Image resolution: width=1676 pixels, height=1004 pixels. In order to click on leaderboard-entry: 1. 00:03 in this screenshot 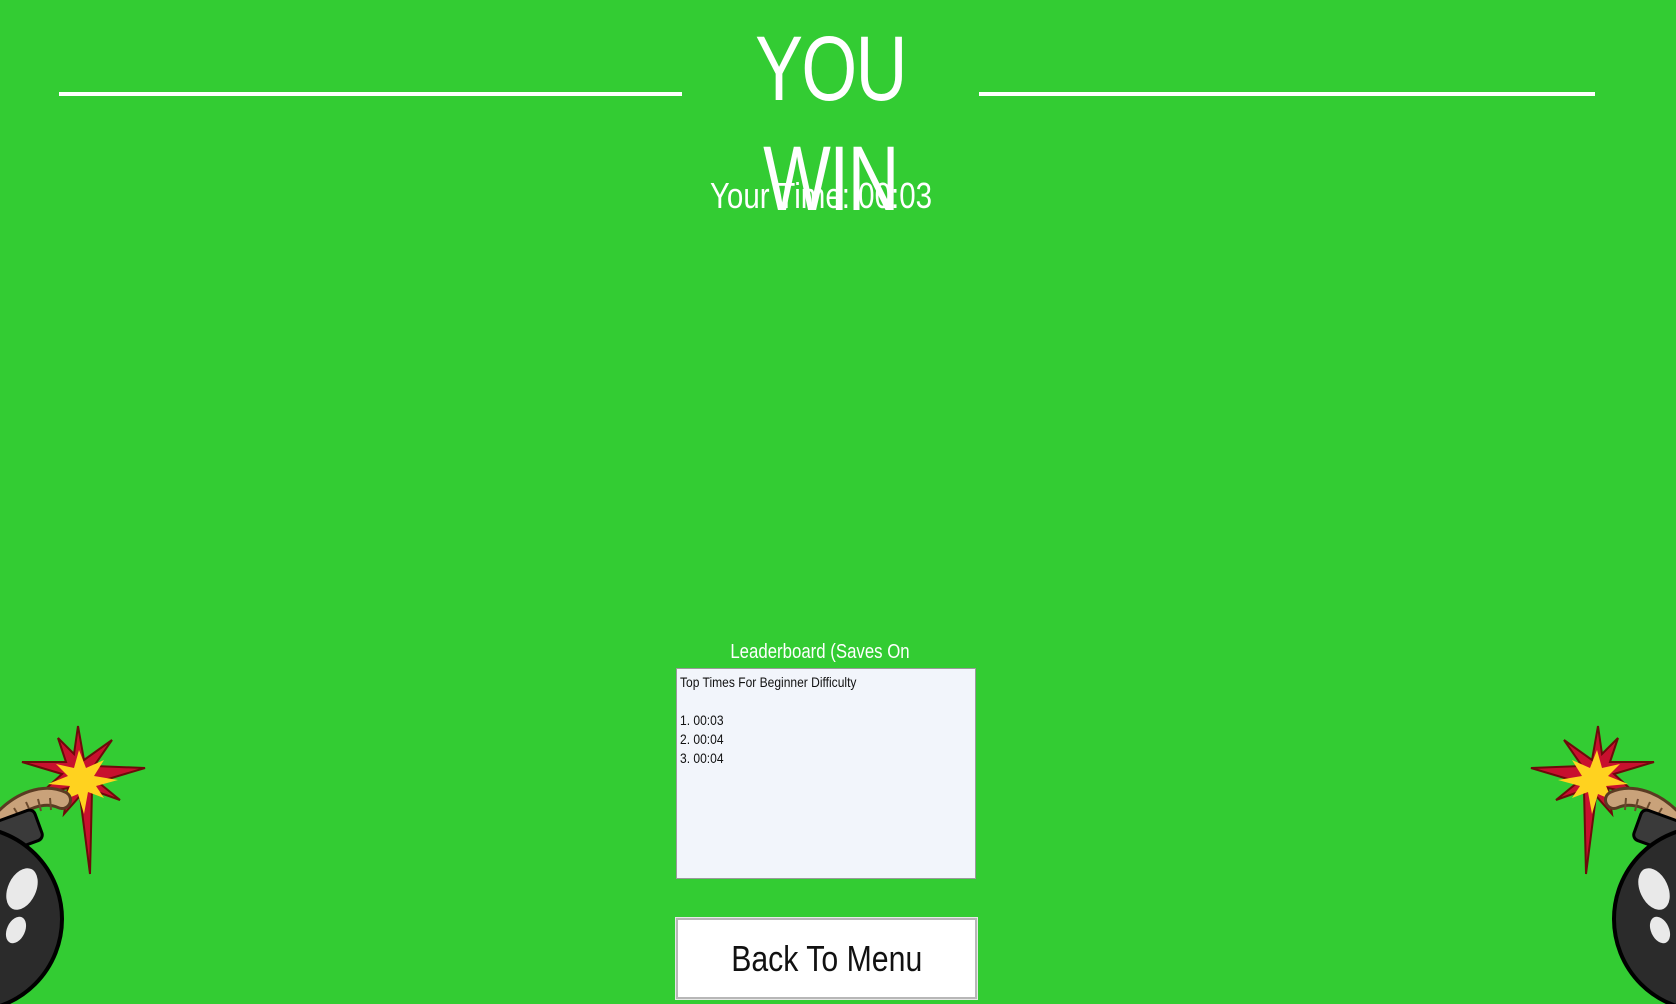, I will do `click(702, 720)`.